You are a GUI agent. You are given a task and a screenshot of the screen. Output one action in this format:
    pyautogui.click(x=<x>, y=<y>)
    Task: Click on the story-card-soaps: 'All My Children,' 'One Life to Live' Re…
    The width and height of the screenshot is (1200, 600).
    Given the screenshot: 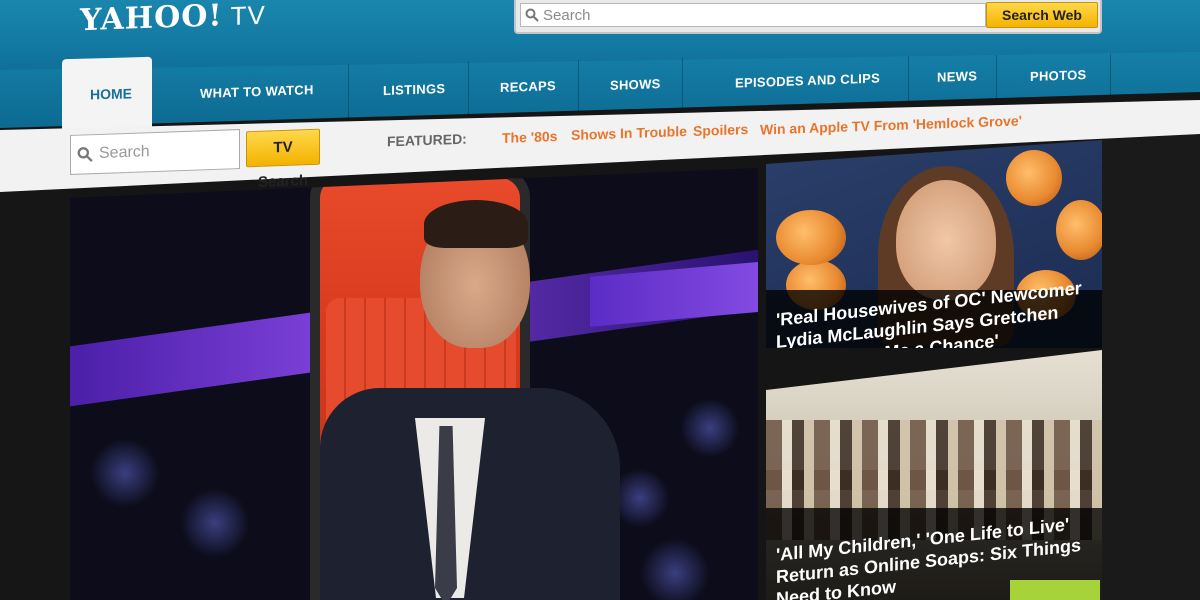 What is the action you would take?
    pyautogui.click(x=934, y=475)
    